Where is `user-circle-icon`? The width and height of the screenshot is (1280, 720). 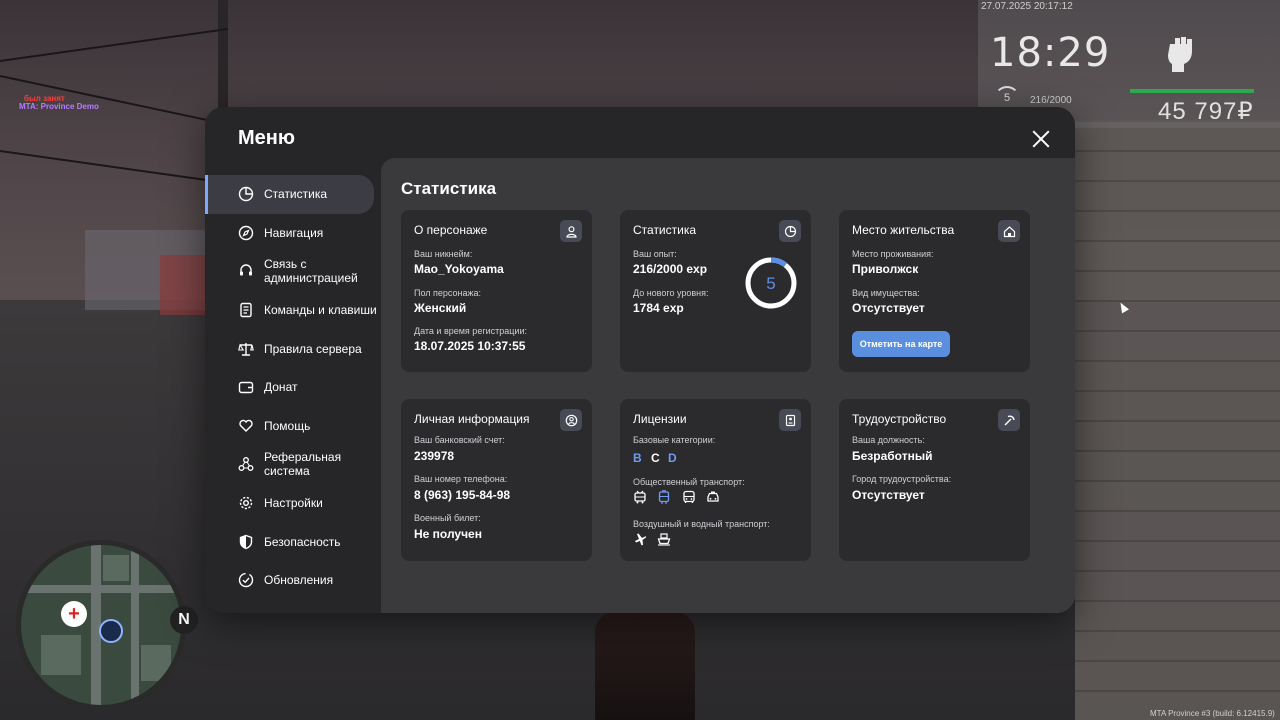
user-circle-icon is located at coordinates (571, 420).